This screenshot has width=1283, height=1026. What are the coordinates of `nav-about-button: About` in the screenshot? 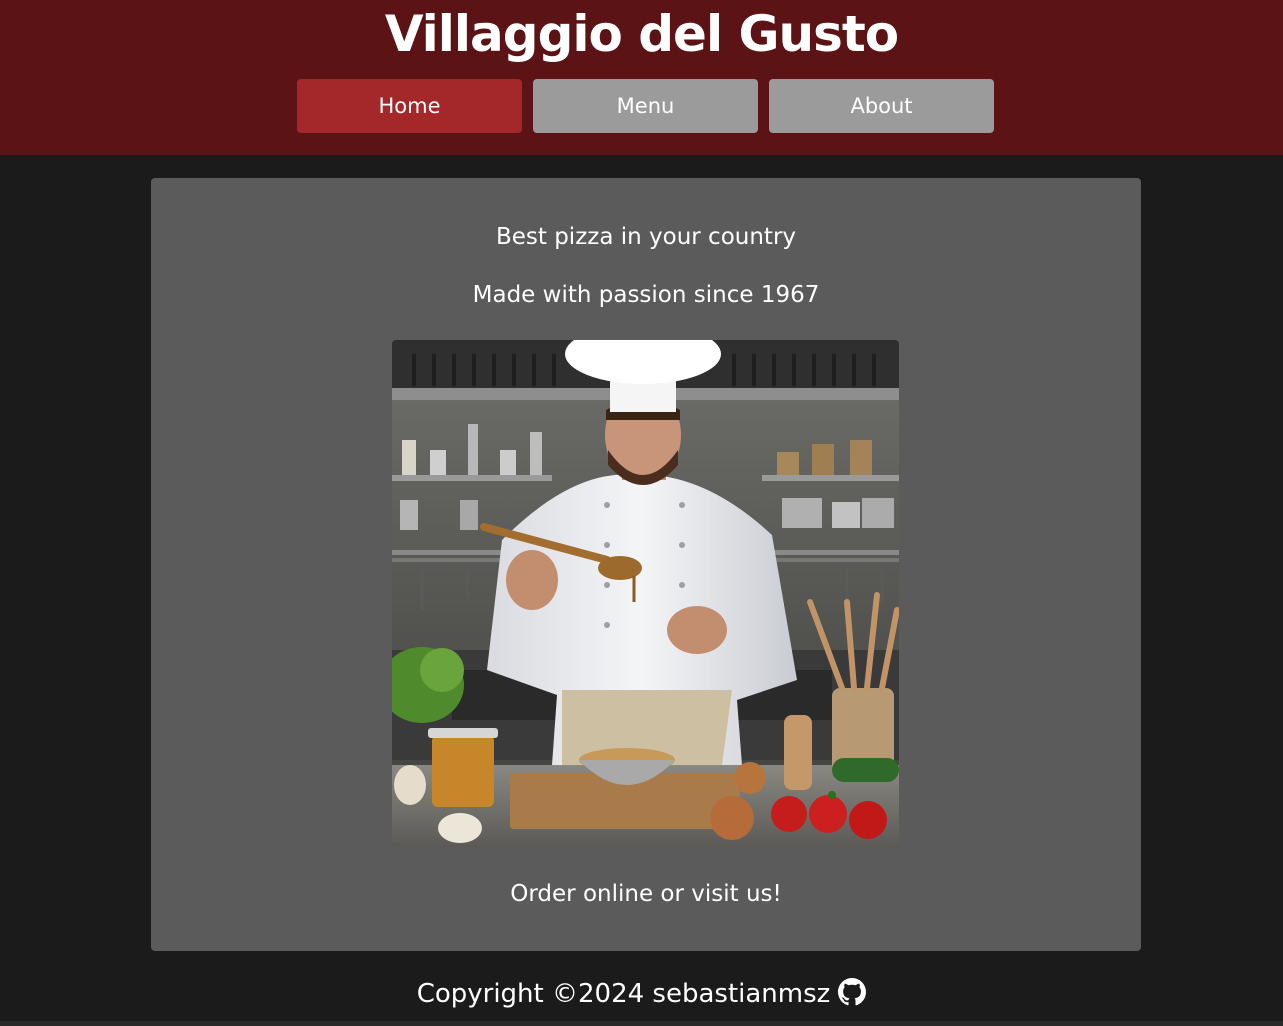 It's located at (881, 106).